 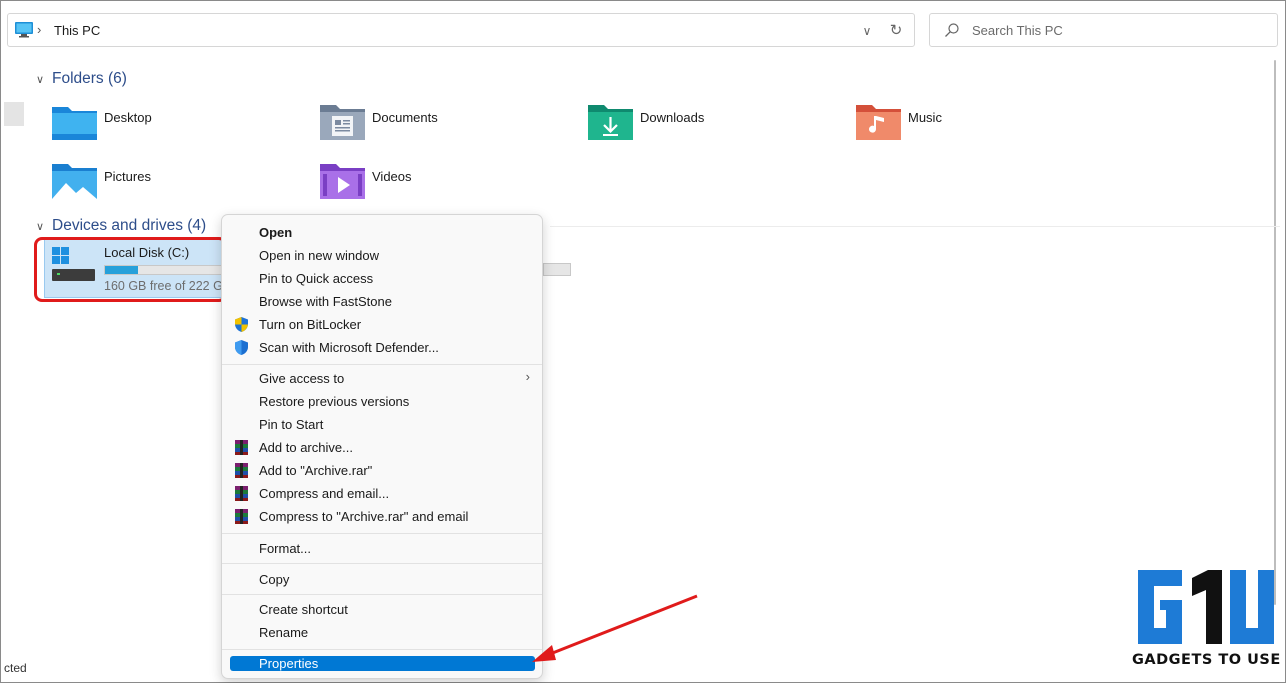 What do you see at coordinates (15, 668) in the screenshot?
I see `status-bar-text: cted` at bounding box center [15, 668].